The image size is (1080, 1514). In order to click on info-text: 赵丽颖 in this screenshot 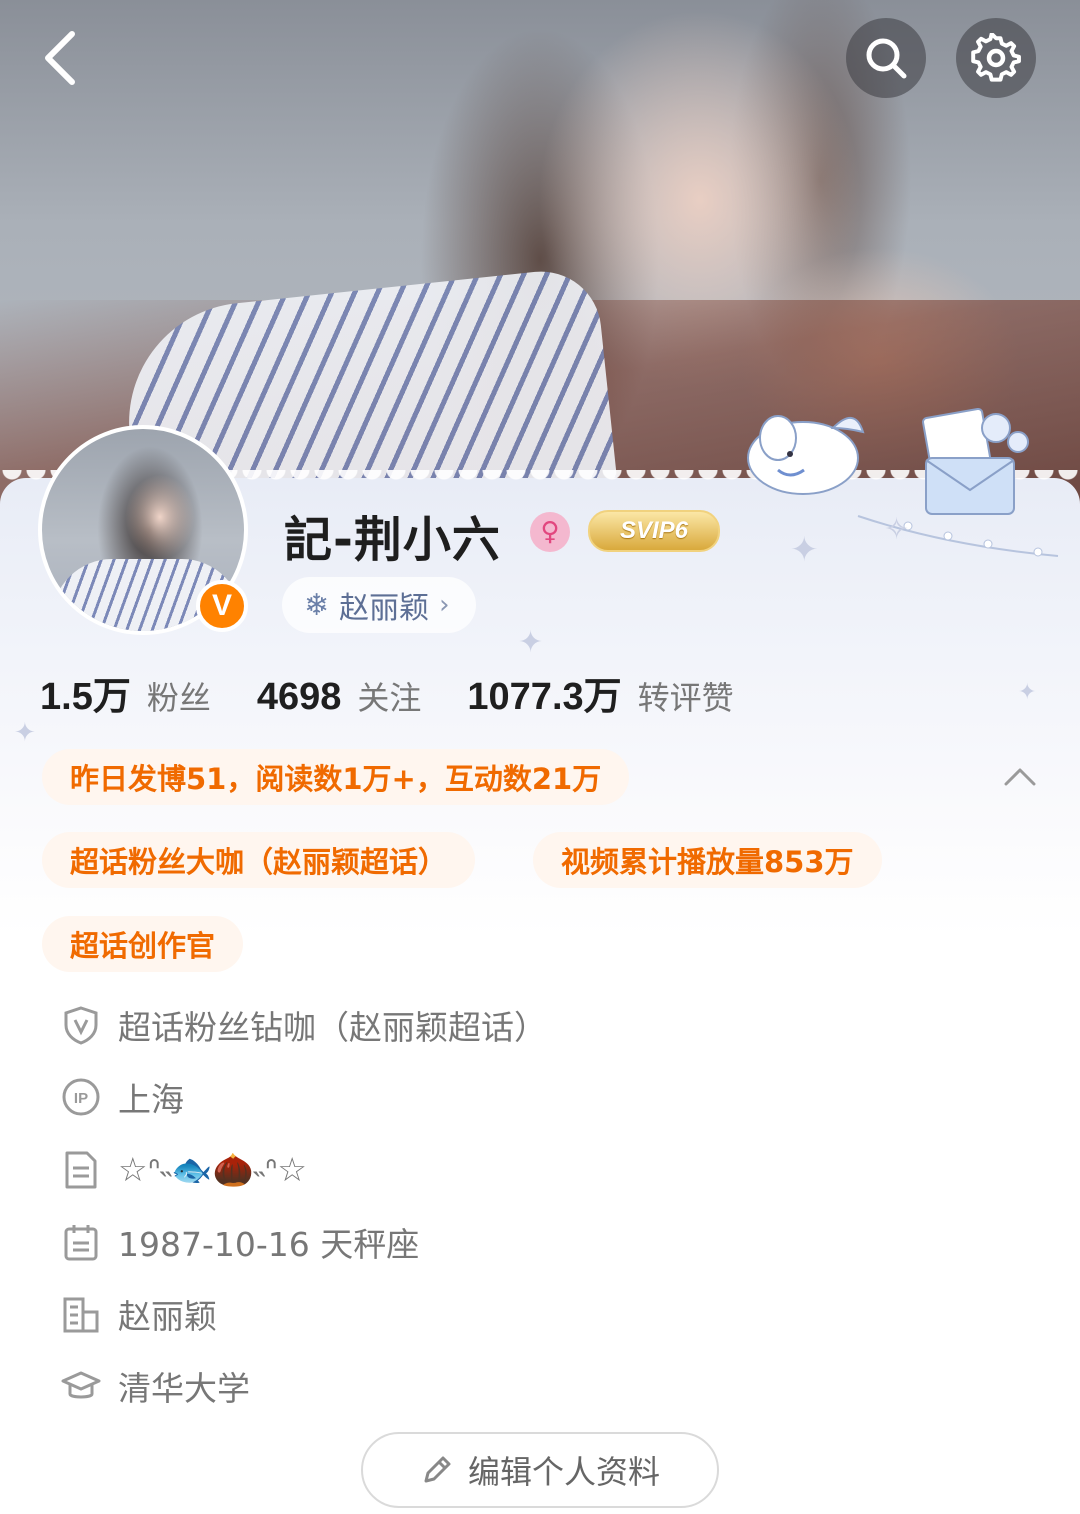, I will do `click(167, 1316)`.